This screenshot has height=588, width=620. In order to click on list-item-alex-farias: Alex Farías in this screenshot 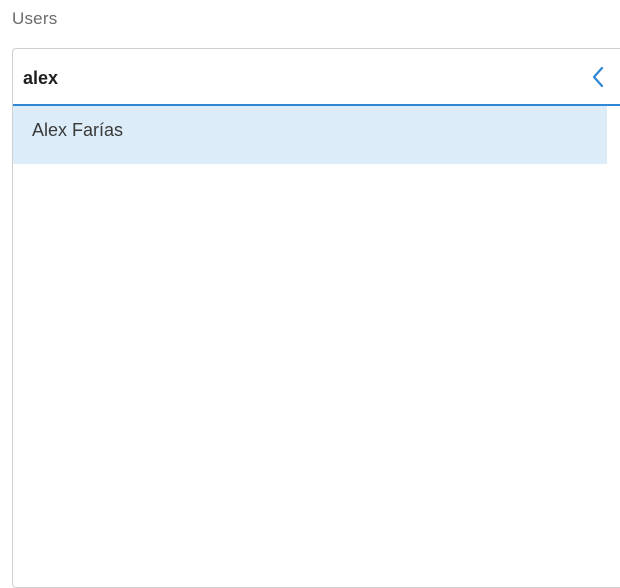, I will do `click(310, 135)`.